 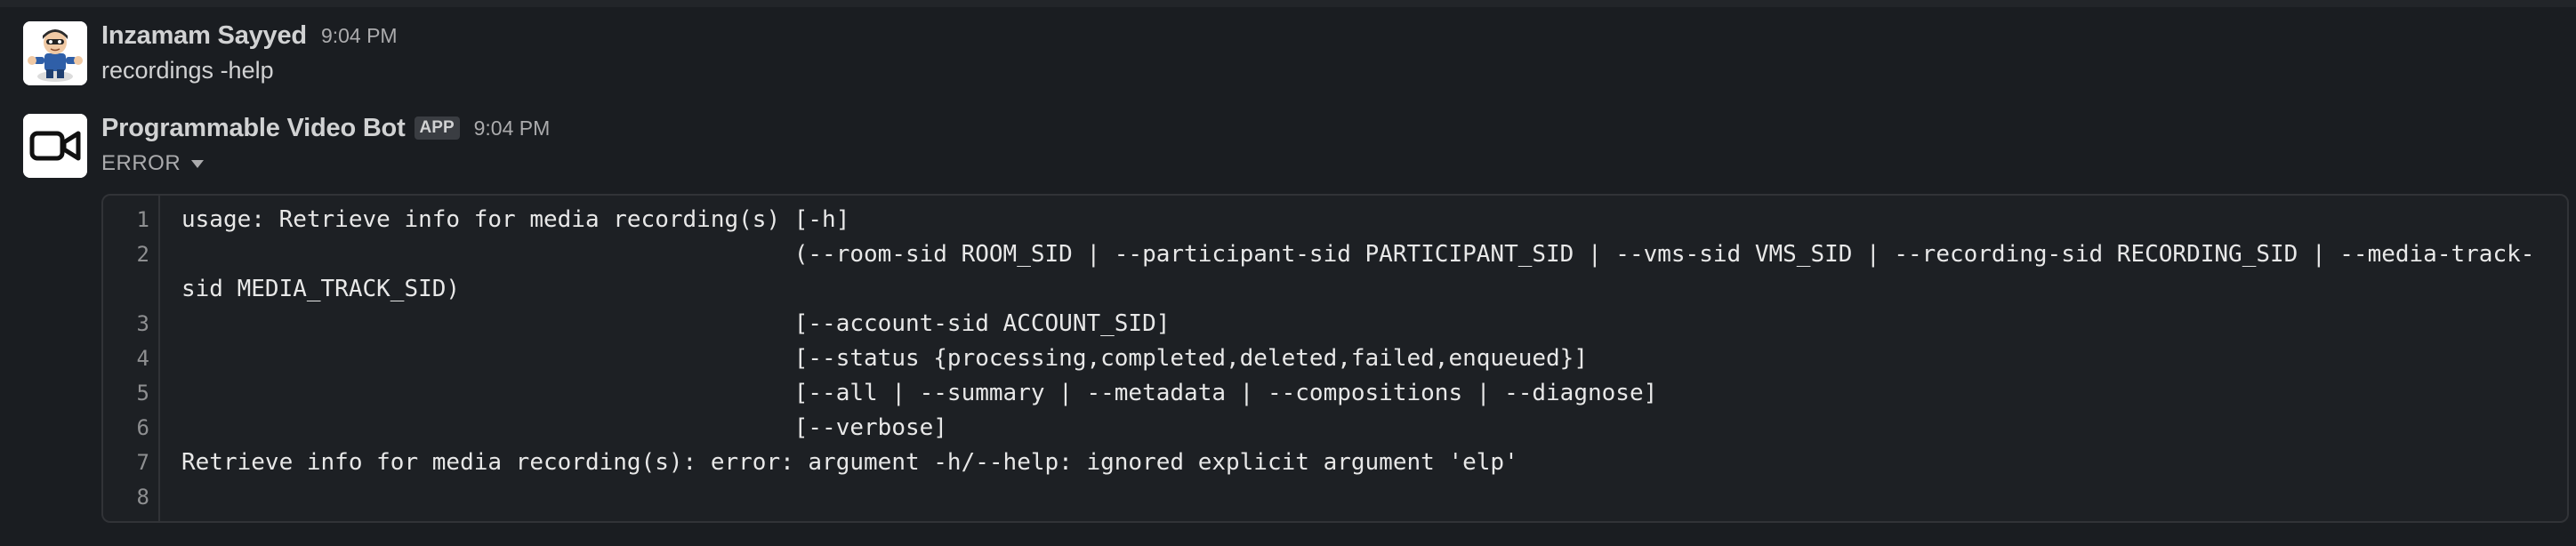 I want to click on line-number: 3, so click(x=142, y=323).